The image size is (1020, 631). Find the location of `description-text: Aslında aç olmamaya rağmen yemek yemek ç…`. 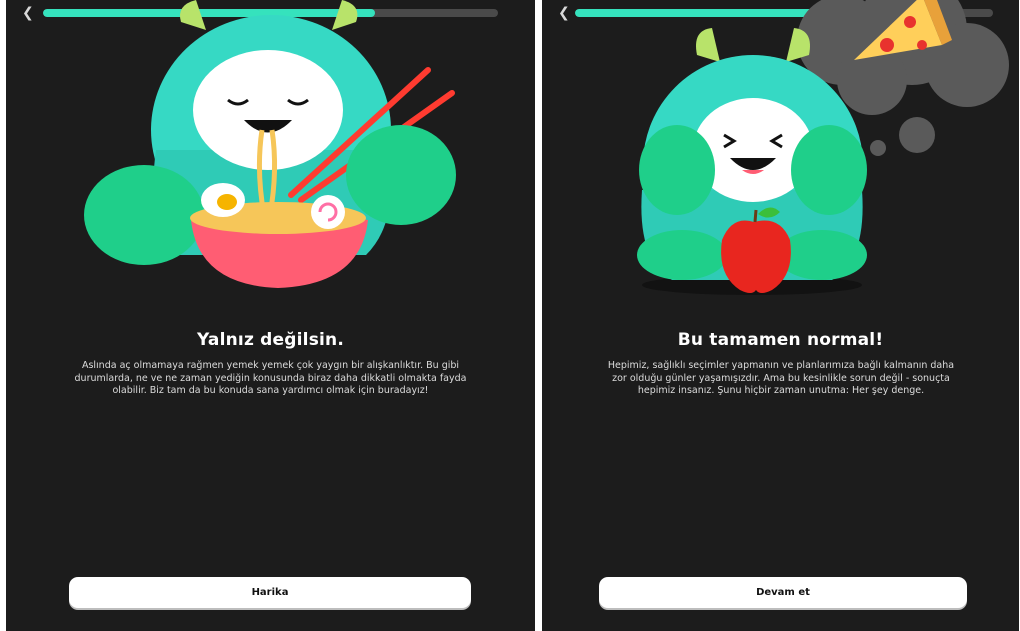

description-text: Aslında aç olmamaya rağmen yemek yemek ç… is located at coordinates (270, 378).